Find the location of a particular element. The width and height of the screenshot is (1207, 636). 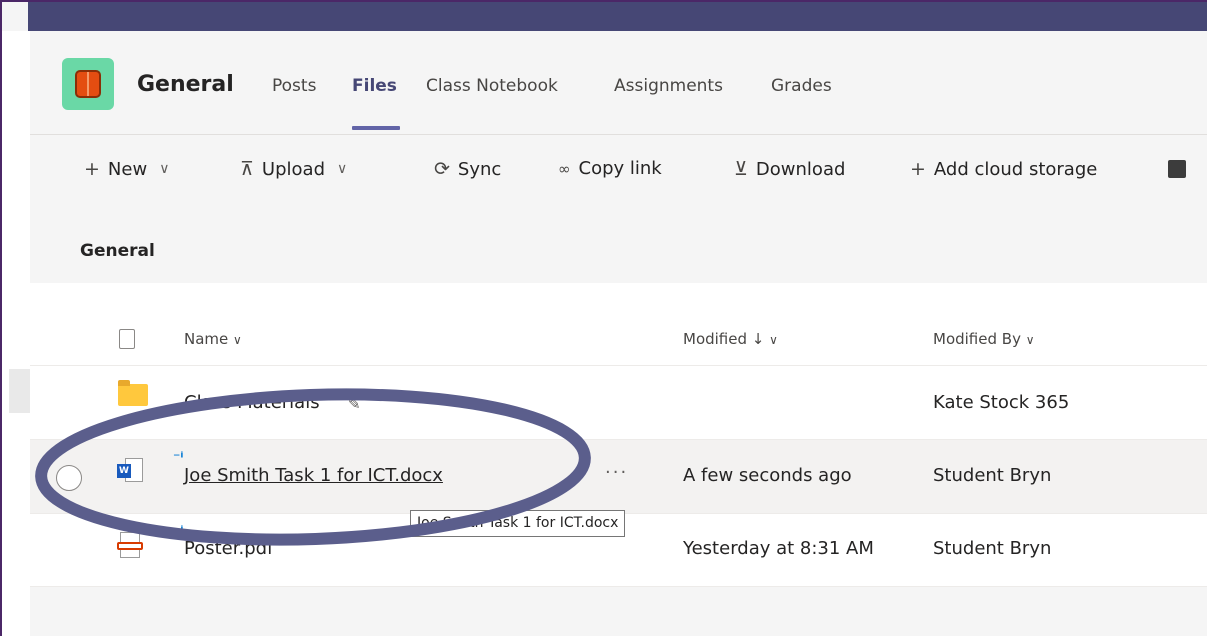

column-modified-by: Modified By ∨ is located at coordinates (984, 339).